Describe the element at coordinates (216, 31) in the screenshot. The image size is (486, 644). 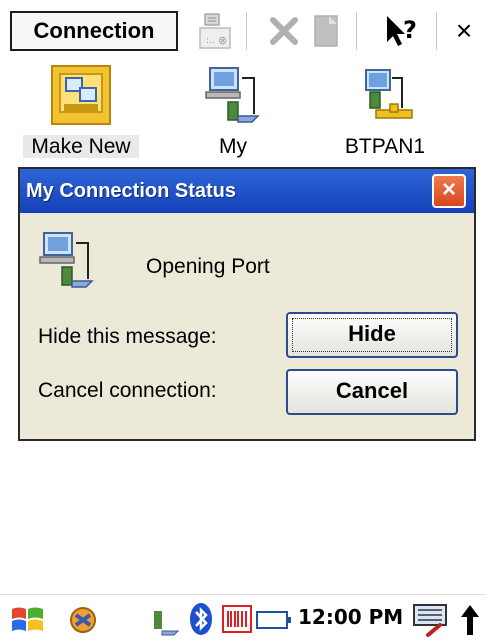
I see `properties-icon: :.. ⊗` at that location.